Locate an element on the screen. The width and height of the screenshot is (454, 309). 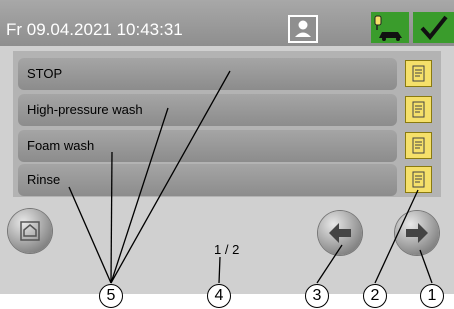
callout-1: 1 is located at coordinates (432, 296).